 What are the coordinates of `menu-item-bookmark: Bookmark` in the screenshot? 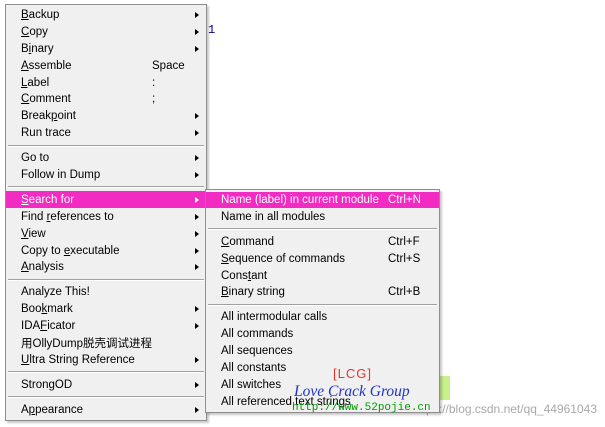 It's located at (106, 309).